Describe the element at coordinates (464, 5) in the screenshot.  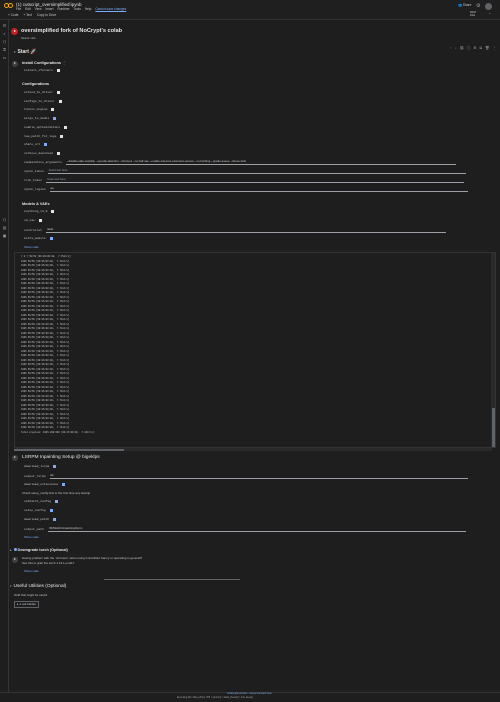
I see `share-button: 👥 Share` at that location.